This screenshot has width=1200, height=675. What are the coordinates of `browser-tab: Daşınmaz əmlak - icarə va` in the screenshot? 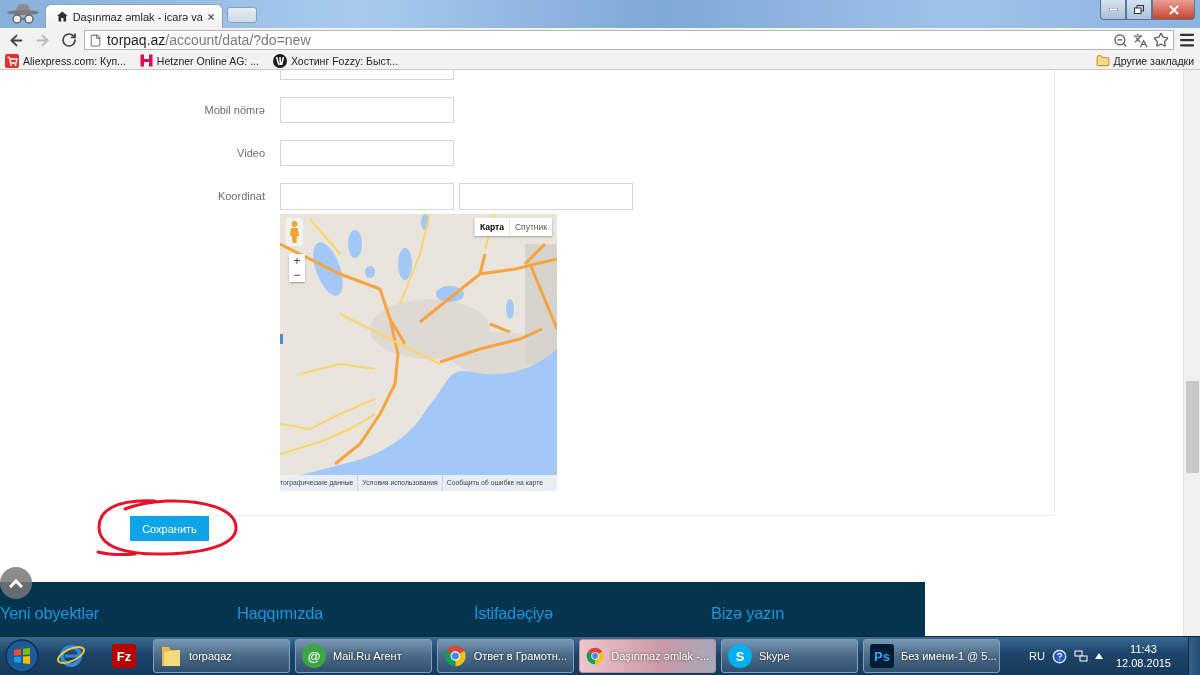 It's located at (134, 16).